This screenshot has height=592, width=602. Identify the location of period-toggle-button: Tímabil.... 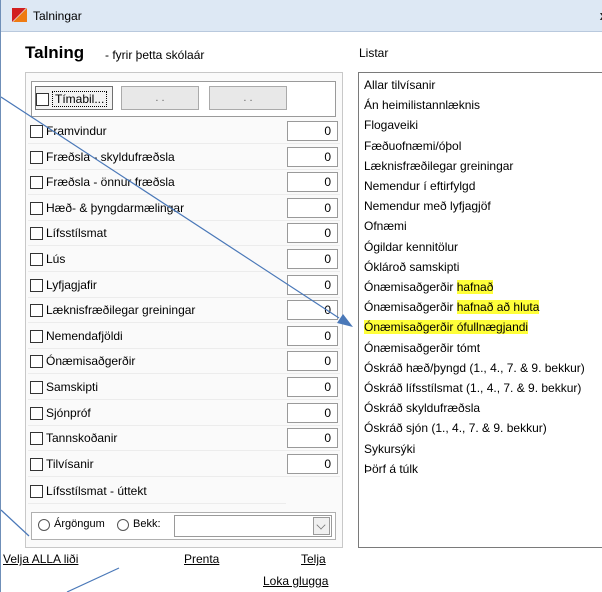
(74, 98).